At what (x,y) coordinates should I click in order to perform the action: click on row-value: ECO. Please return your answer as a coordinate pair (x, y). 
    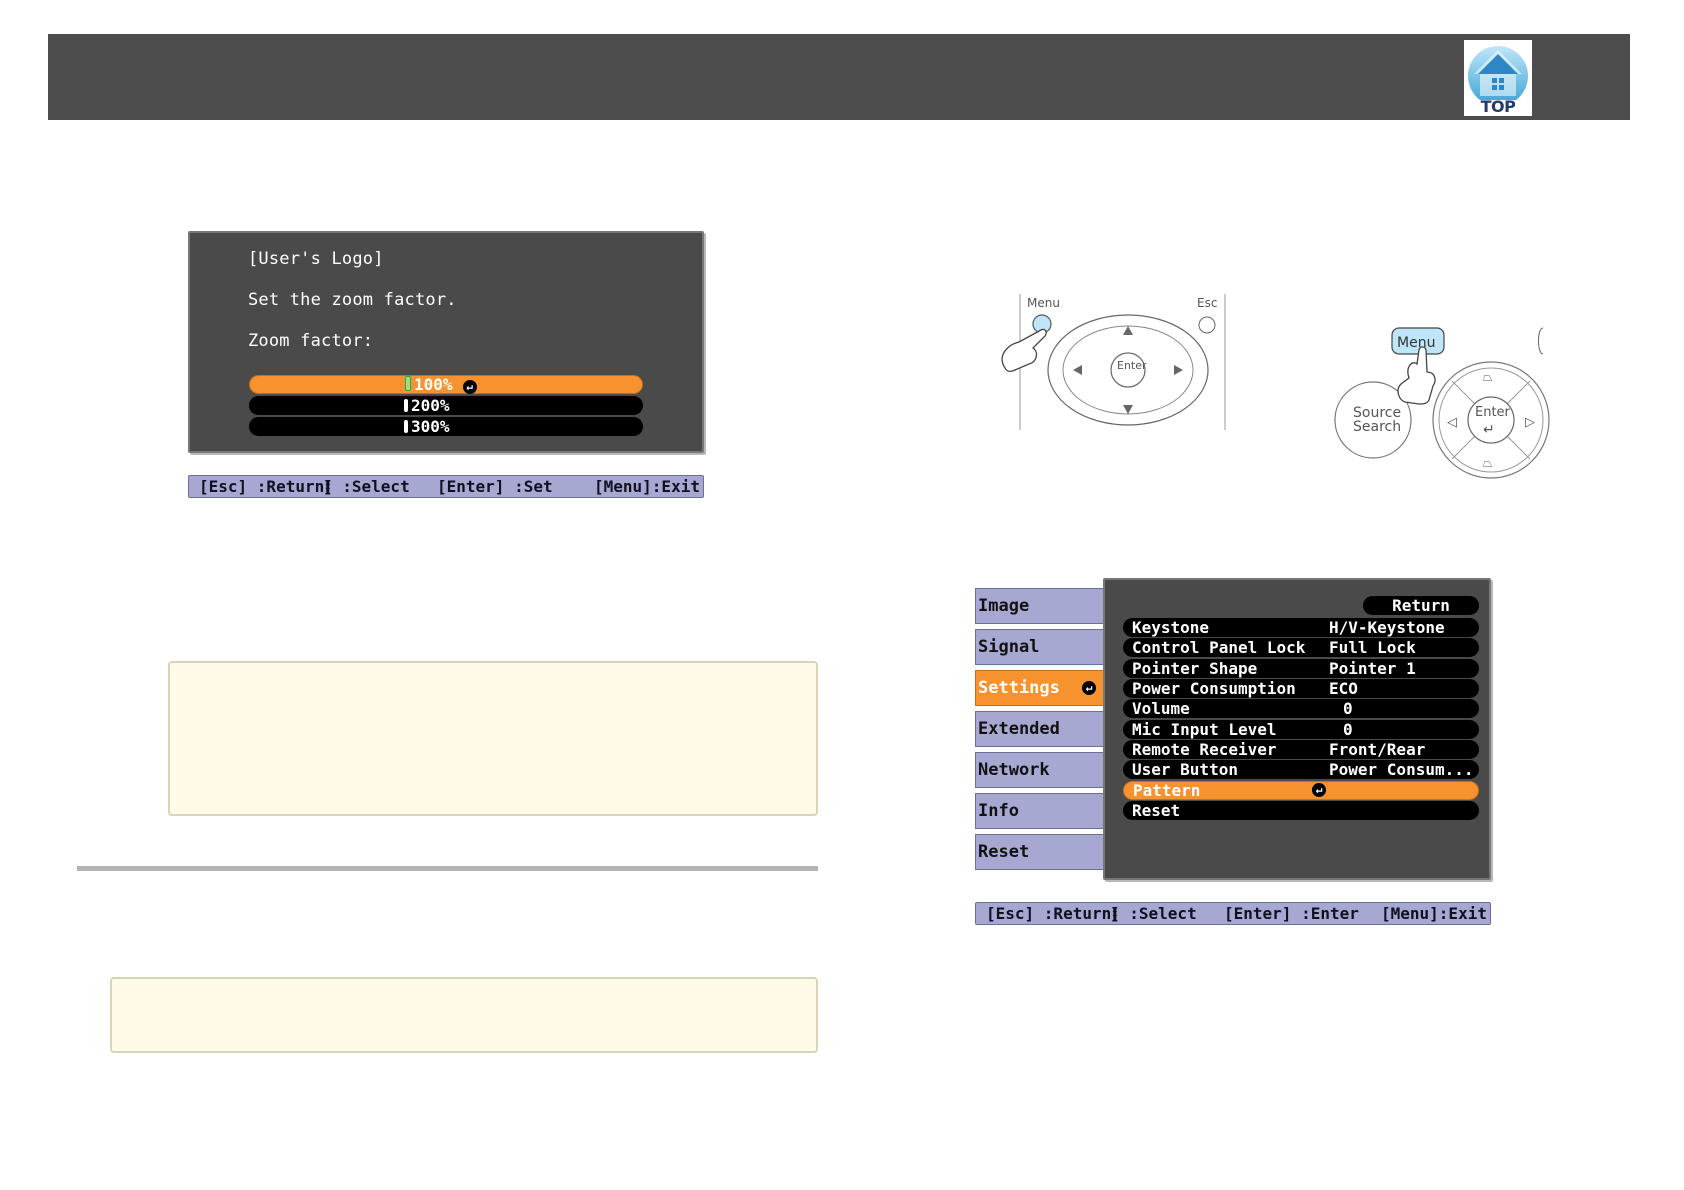
    Looking at the image, I should click on (1343, 688).